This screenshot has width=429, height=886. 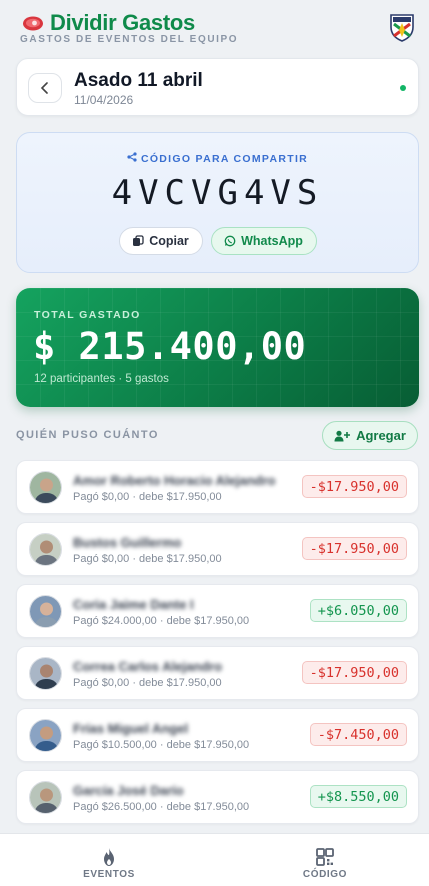 I want to click on participant-name: Bustos Guillermo, so click(x=127, y=542).